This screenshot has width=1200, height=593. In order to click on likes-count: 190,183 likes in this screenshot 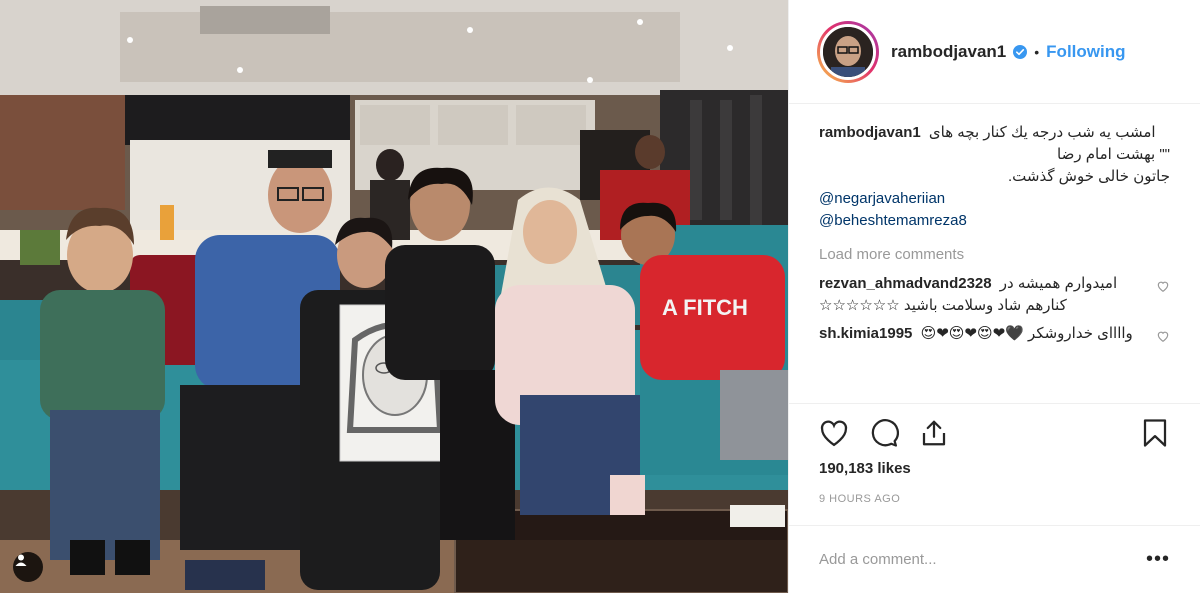, I will do `click(865, 468)`.